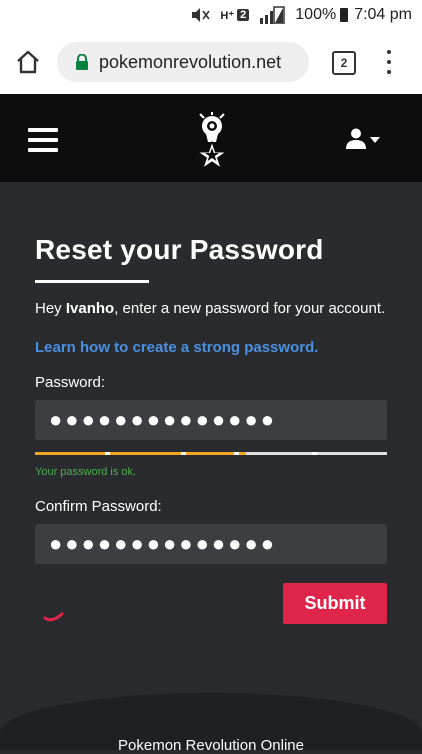 The width and height of the screenshot is (422, 754). Describe the element at coordinates (176, 347) in the screenshot. I see `strong-password-help-link: Learn how to create a strong password.` at that location.